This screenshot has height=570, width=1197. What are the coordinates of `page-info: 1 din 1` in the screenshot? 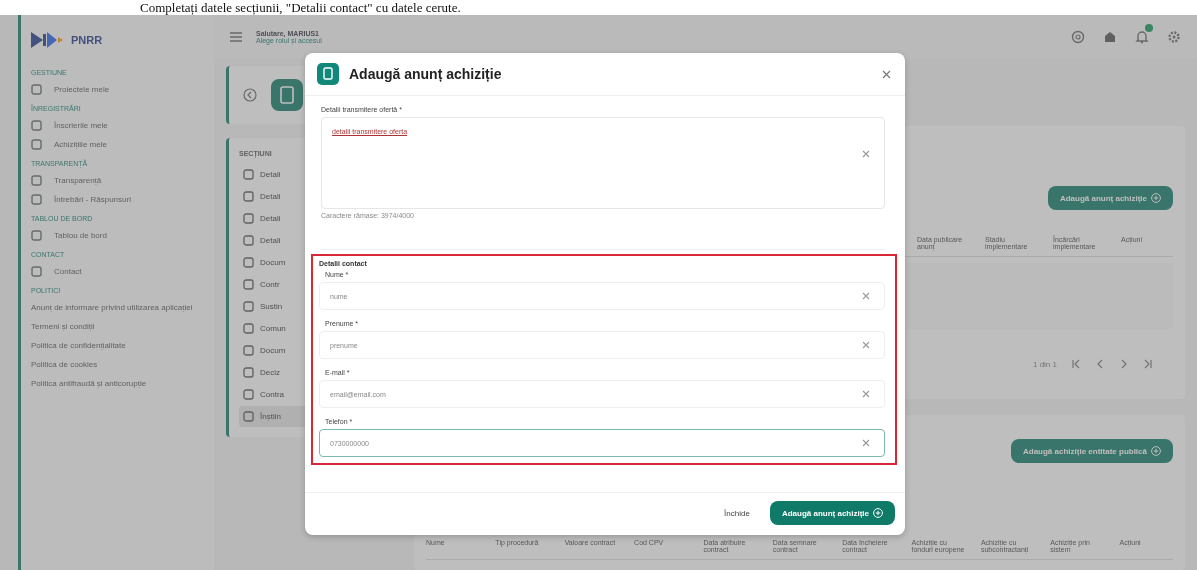 It's located at (1044, 364).